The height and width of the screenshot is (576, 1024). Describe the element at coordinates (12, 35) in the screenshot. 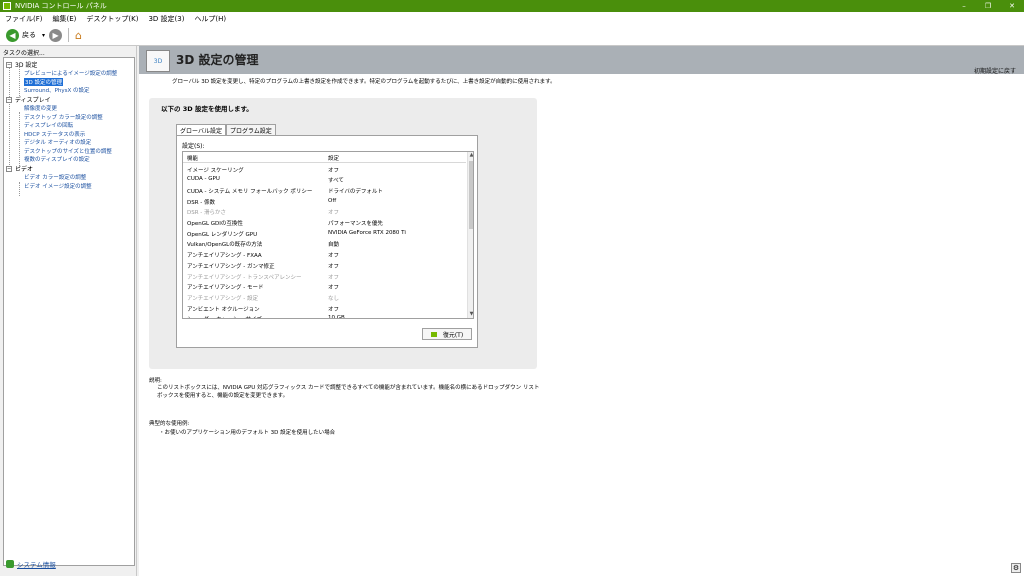

I see `back-arrow-icon: ◀` at that location.